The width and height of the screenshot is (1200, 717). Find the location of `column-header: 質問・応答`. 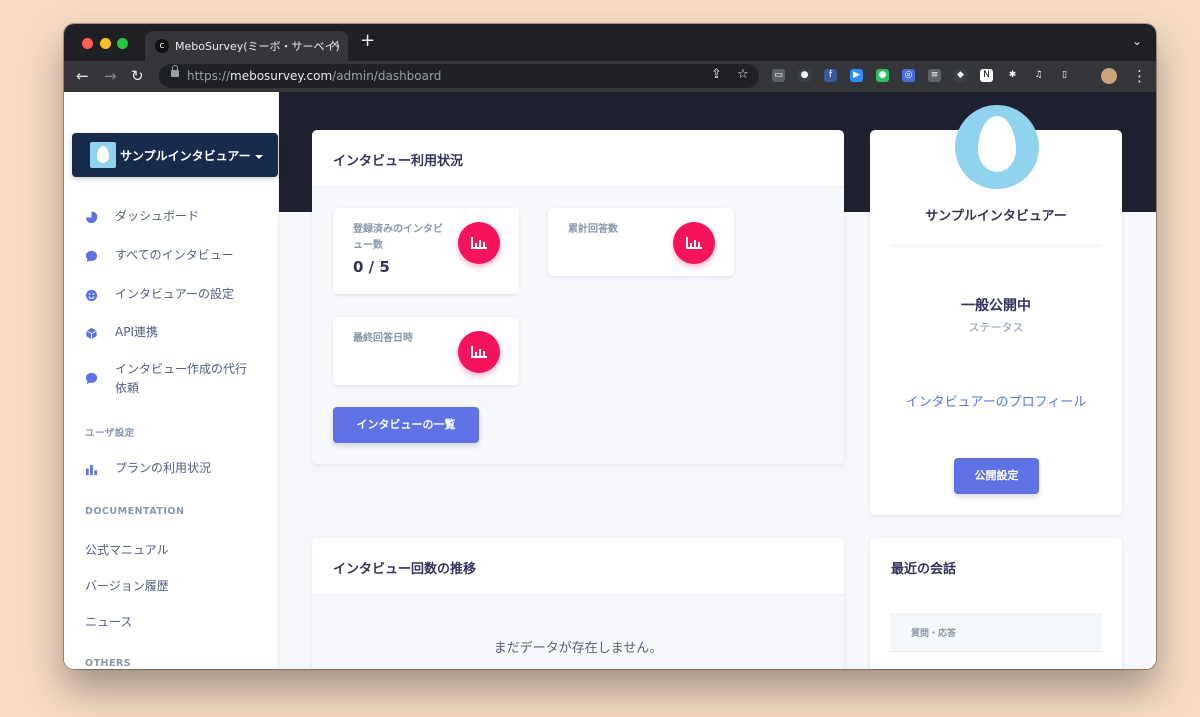

column-header: 質問・応答 is located at coordinates (934, 634).